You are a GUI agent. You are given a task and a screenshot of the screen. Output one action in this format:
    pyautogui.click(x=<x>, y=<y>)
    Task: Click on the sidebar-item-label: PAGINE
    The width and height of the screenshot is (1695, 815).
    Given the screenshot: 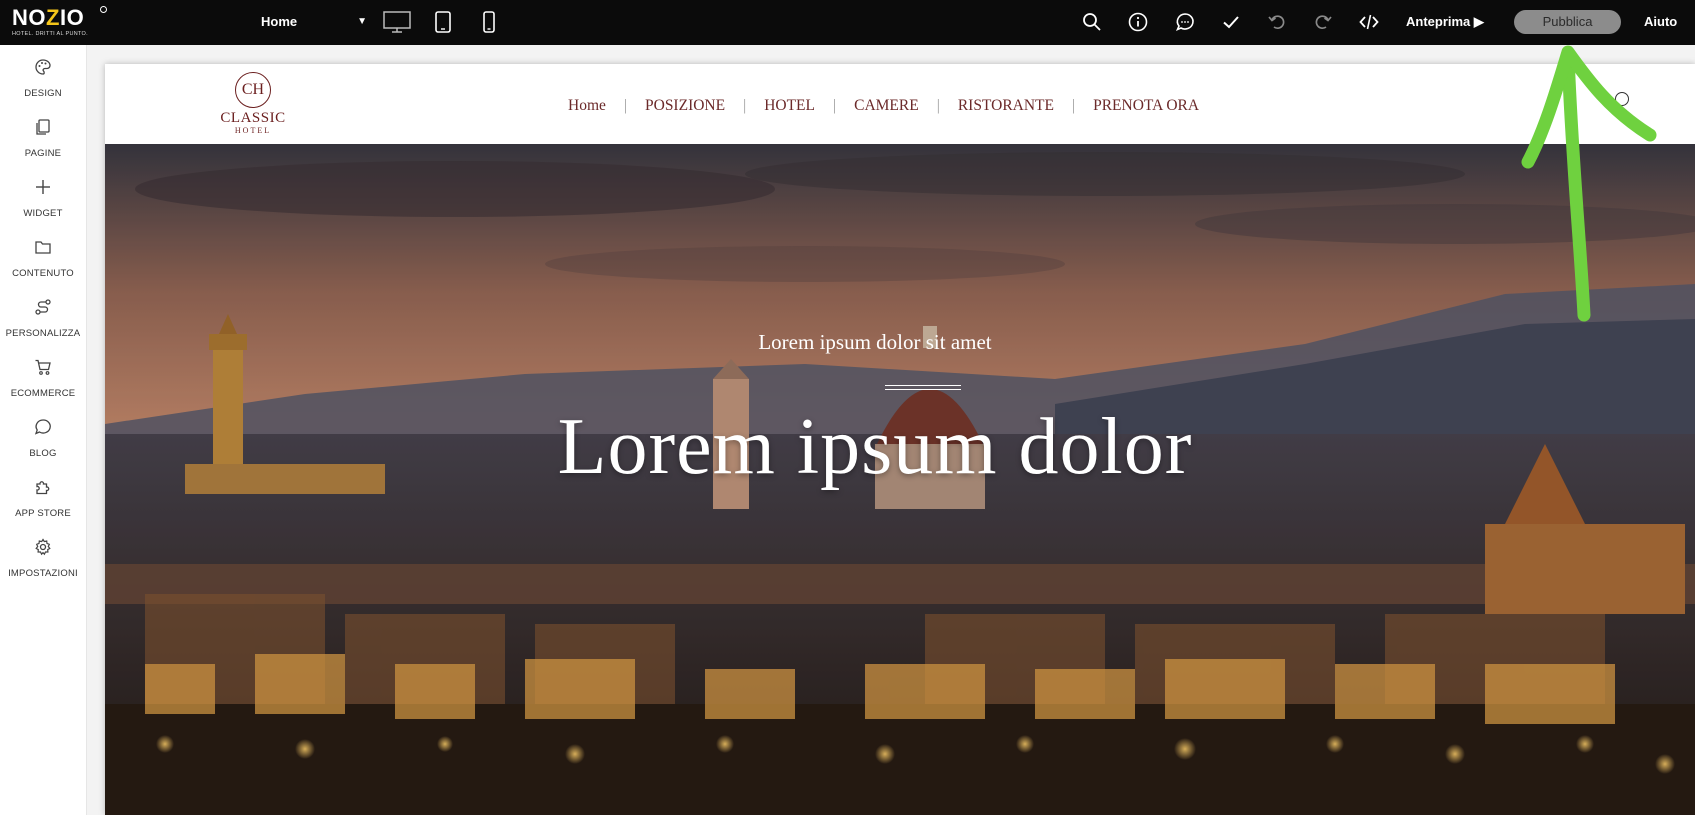 What is the action you would take?
    pyautogui.click(x=43, y=153)
    